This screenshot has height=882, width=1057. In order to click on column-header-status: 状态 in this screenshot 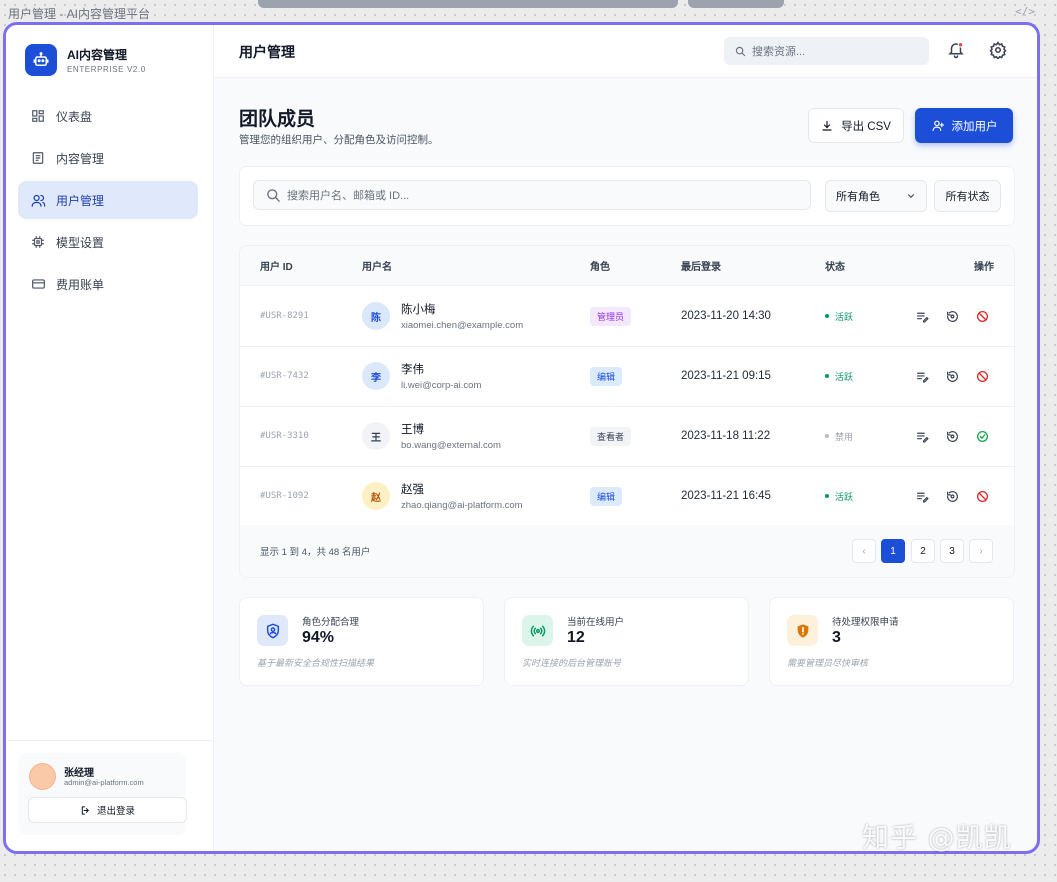, I will do `click(835, 265)`.